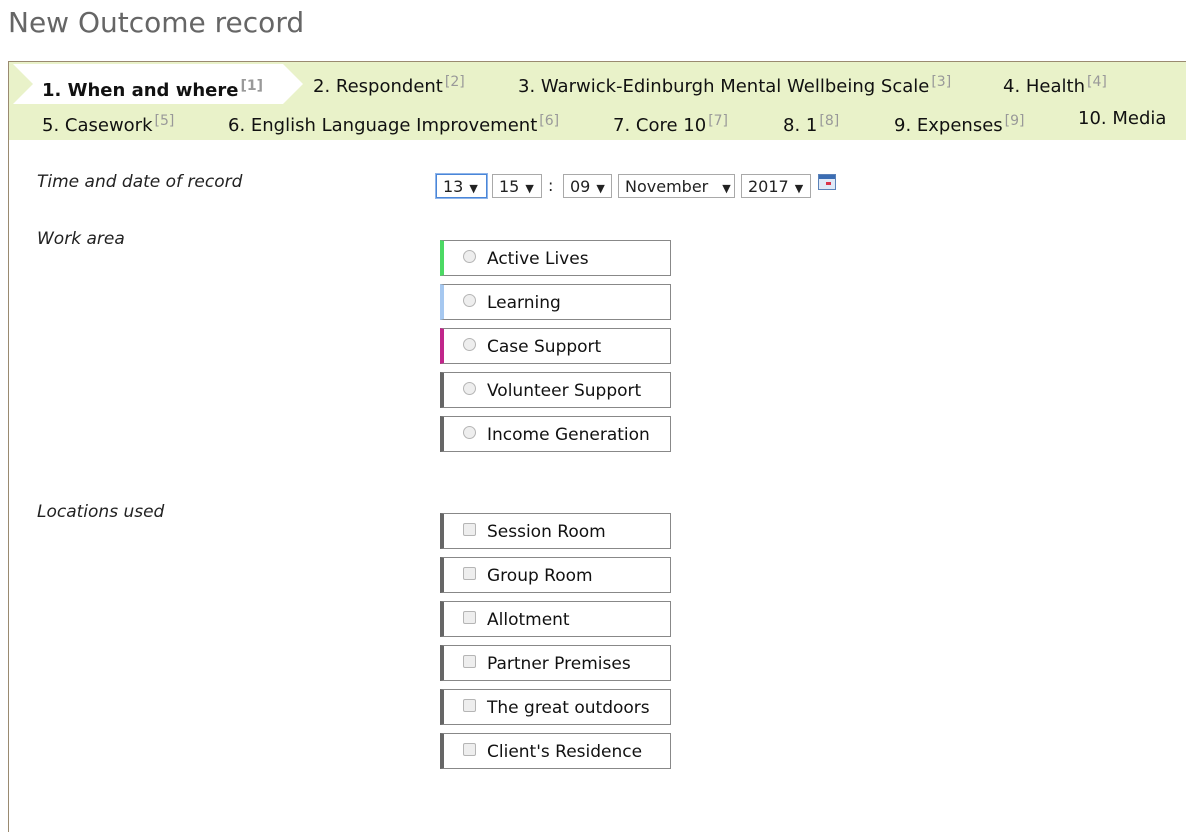 Image resolution: width=1186 pixels, height=832 pixels. I want to click on option-label: Group Room, so click(540, 576).